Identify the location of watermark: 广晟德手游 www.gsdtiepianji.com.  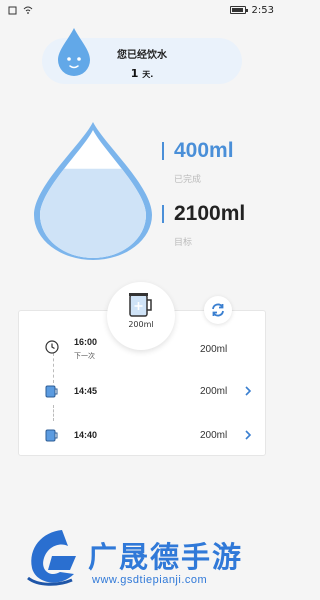
(142, 561).